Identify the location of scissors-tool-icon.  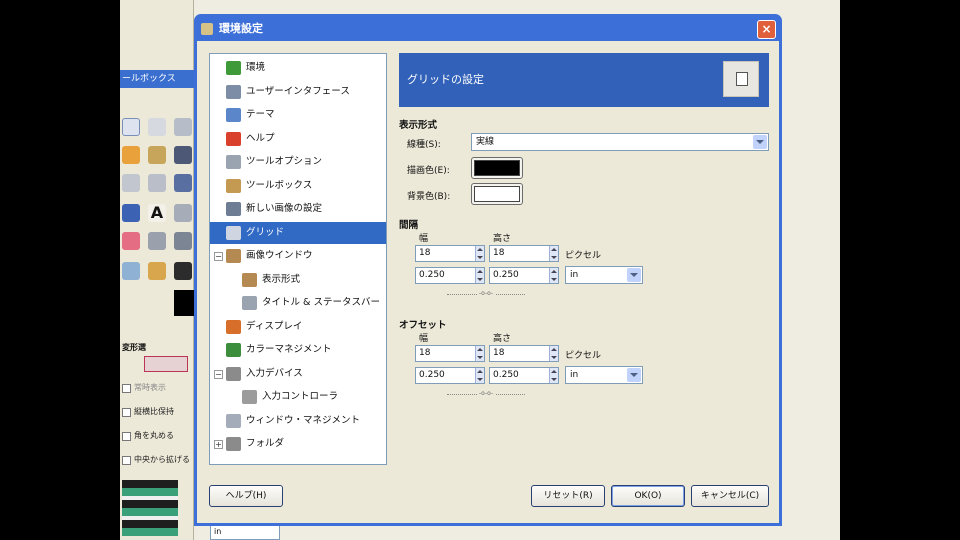
(157, 155).